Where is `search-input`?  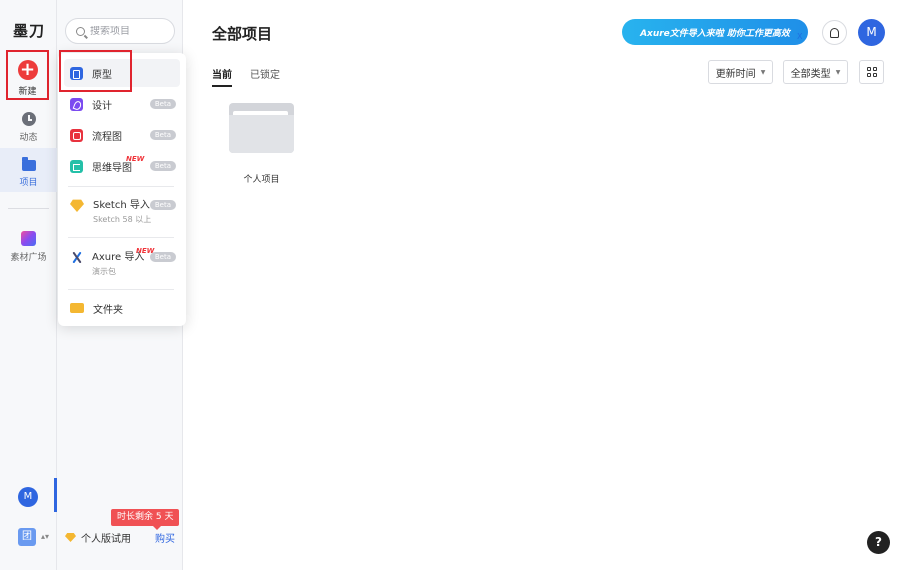
search-input is located at coordinates (130, 31).